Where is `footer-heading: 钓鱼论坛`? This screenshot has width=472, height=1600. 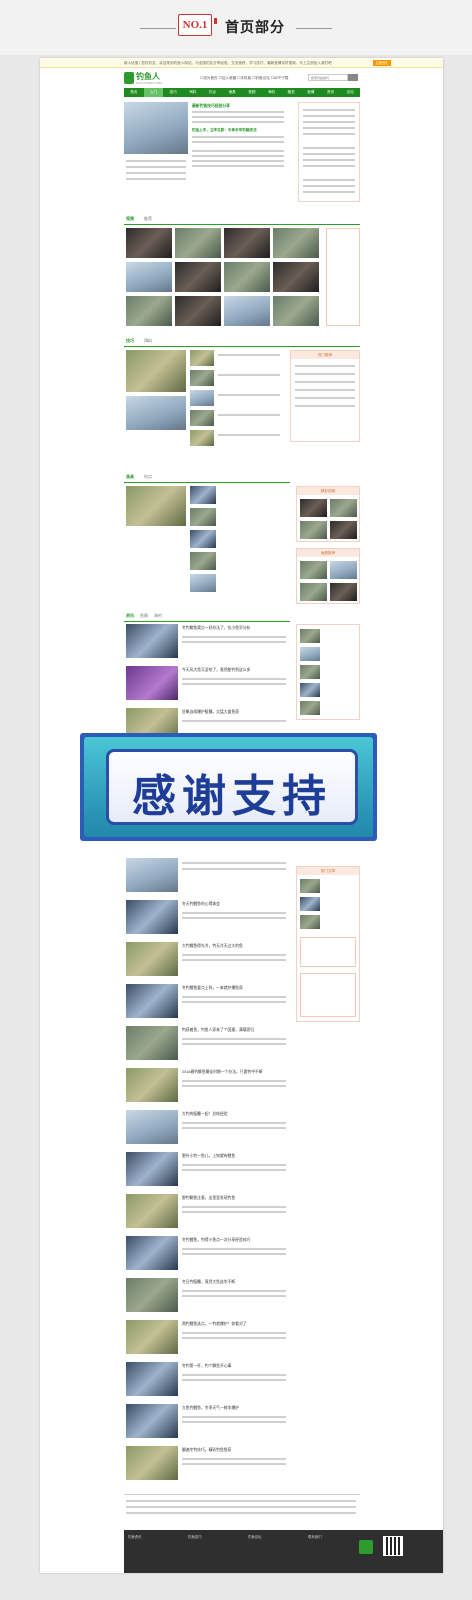 footer-heading: 钓鱼论坛 is located at coordinates (255, 1536).